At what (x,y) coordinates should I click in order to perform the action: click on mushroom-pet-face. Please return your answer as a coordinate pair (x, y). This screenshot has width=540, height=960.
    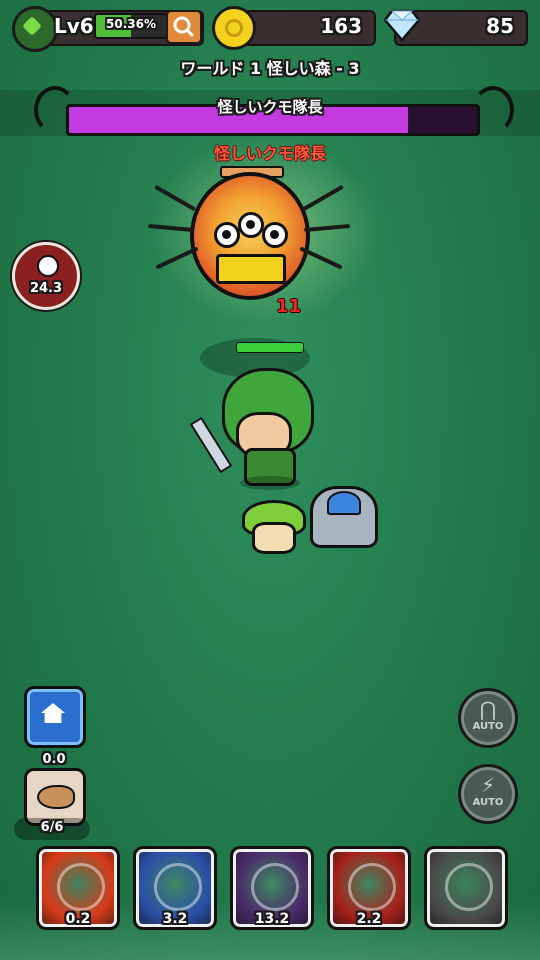
    Looking at the image, I should click on (274, 538).